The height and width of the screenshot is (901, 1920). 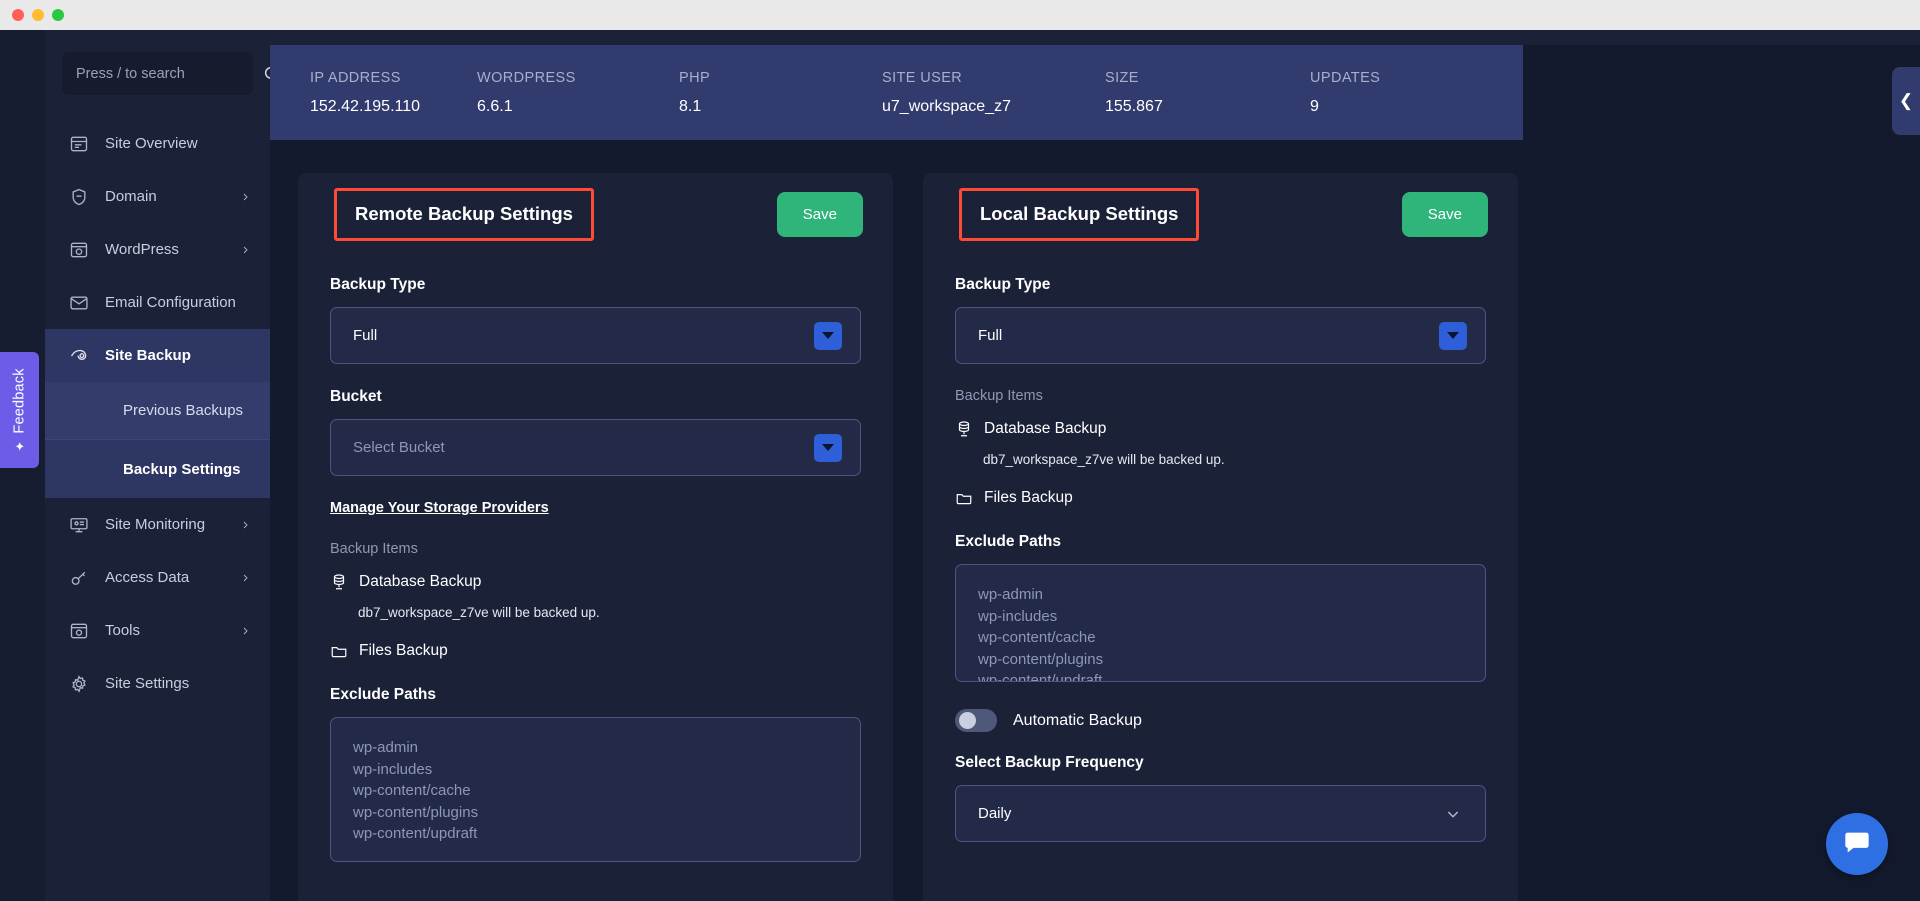 I want to click on local-exclude-paths-label: Exclude Paths, so click(x=1008, y=541).